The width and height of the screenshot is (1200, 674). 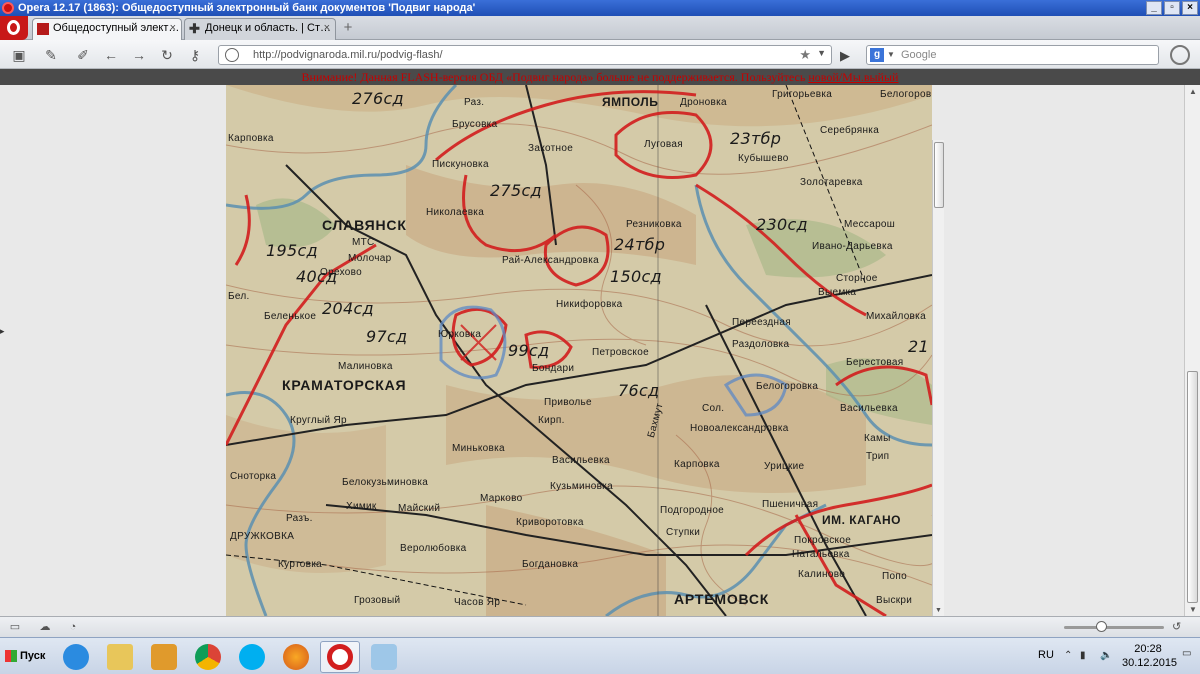 What do you see at coordinates (164, 657) in the screenshot?
I see `media-player-icon` at bounding box center [164, 657].